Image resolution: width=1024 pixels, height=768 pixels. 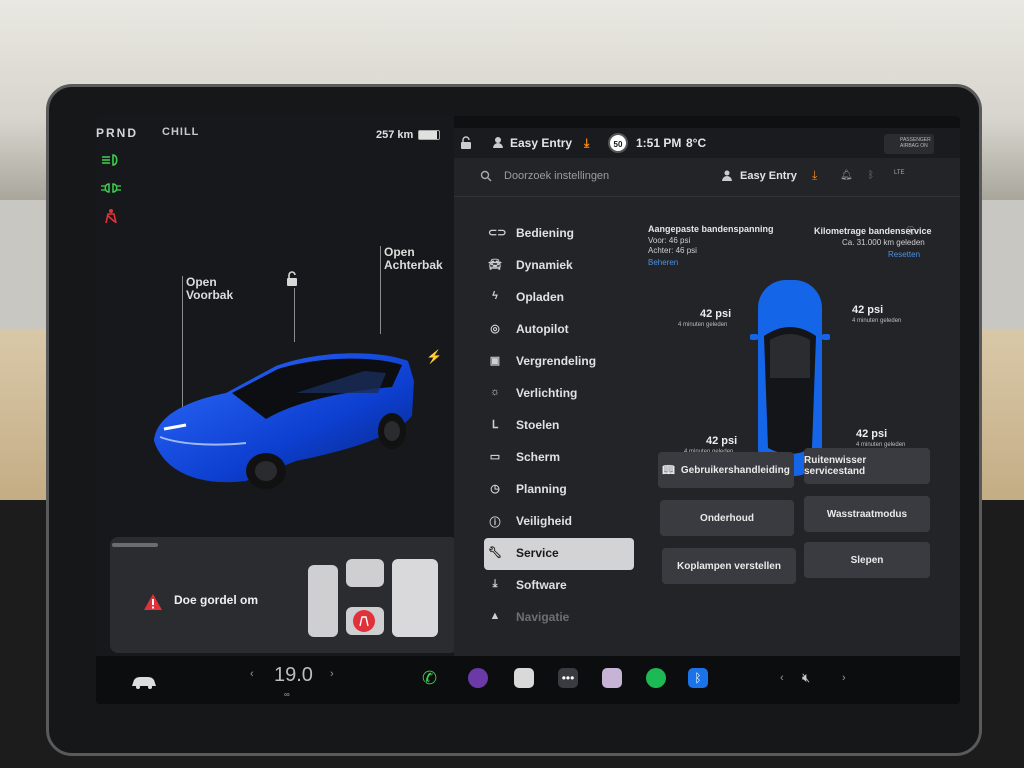 What do you see at coordinates (782, 678) in the screenshot?
I see `volume-down-chevron: ‹` at bounding box center [782, 678].